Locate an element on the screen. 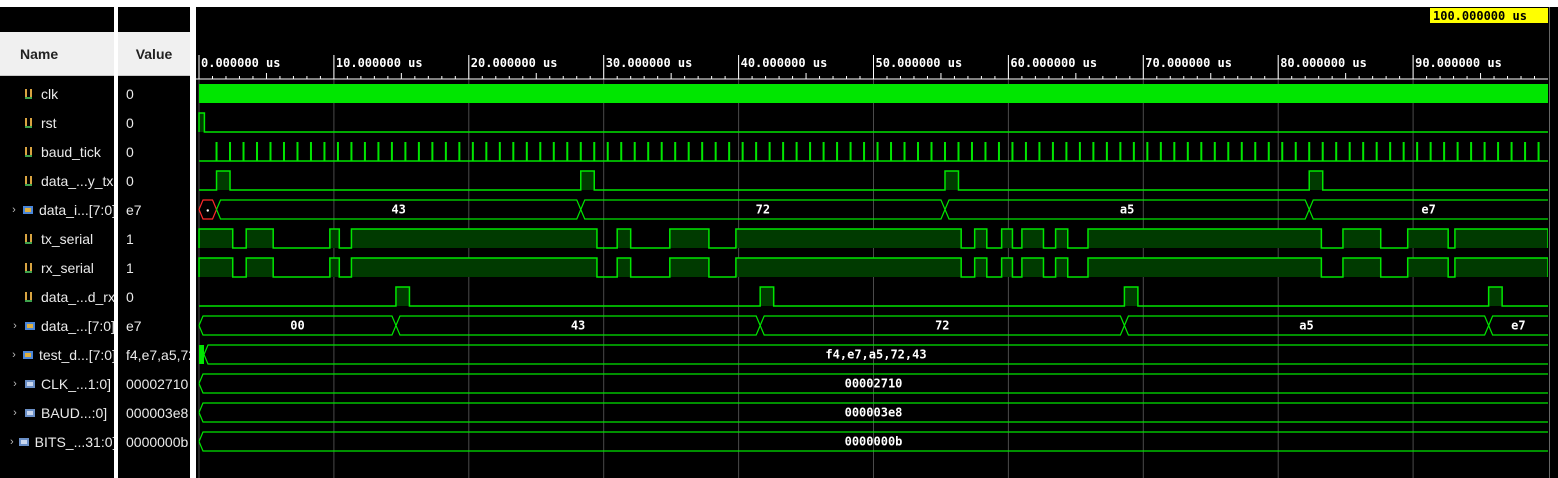 The image size is (1558, 478). time-tick-label: 60.000000 us is located at coordinates (1053, 63).